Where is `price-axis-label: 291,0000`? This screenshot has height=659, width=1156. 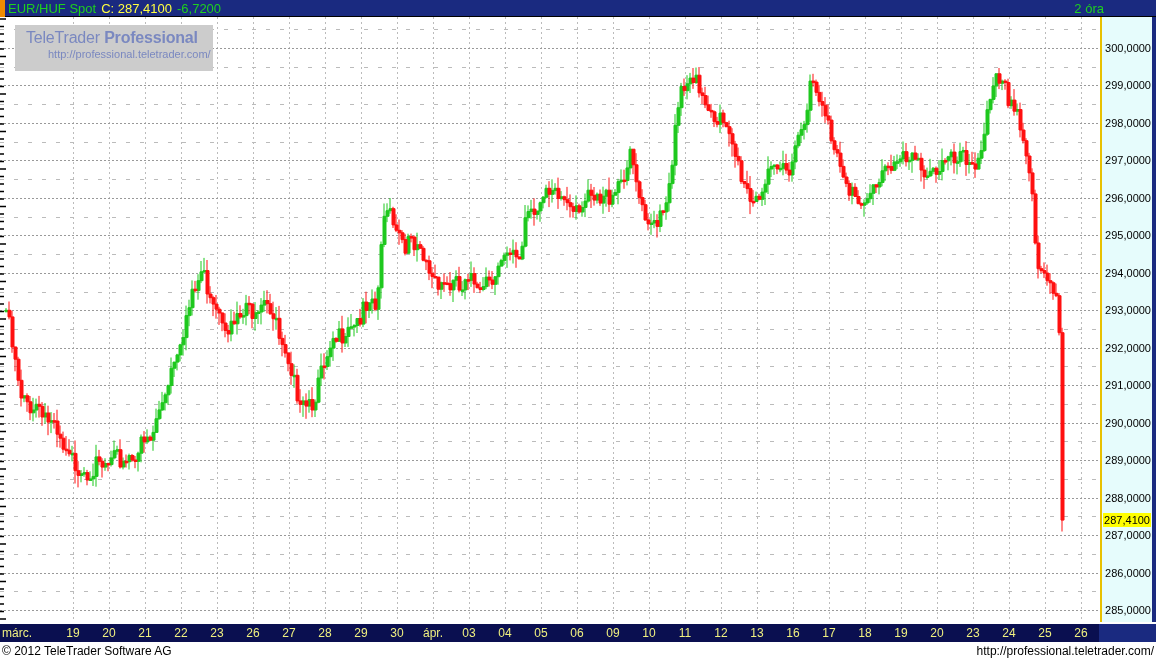 price-axis-label: 291,0000 is located at coordinates (1128, 385).